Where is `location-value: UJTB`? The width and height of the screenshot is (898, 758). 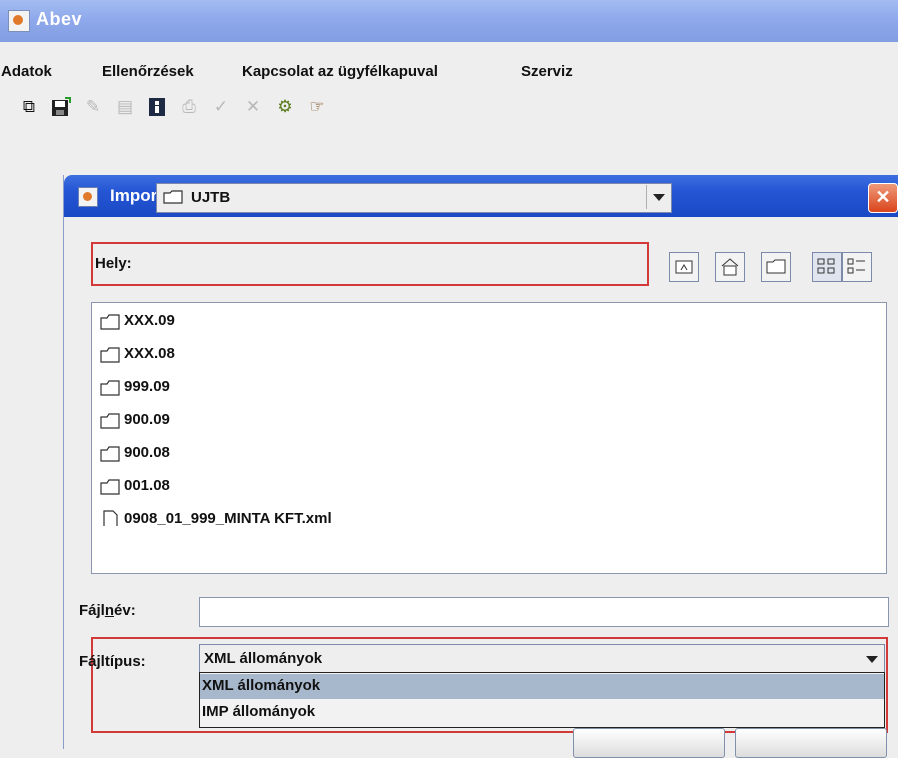 location-value: UJTB is located at coordinates (211, 197).